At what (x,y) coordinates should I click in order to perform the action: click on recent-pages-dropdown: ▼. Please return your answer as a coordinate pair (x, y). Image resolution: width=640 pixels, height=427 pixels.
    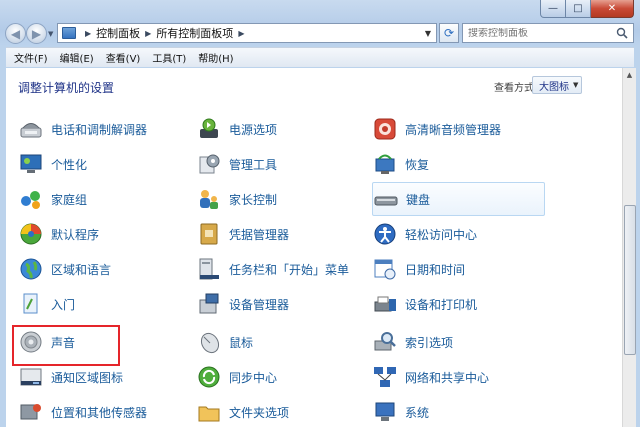
    Looking at the image, I should click on (52, 34).